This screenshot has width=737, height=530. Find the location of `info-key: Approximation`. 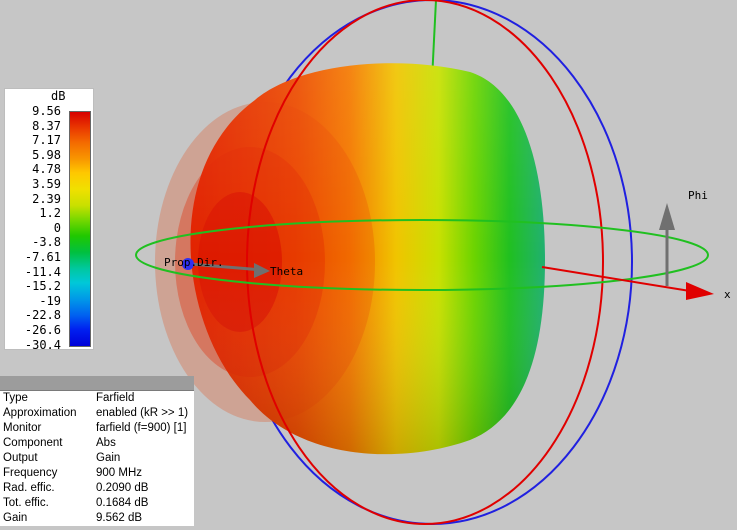

info-key: Approximation is located at coordinates (40, 413).